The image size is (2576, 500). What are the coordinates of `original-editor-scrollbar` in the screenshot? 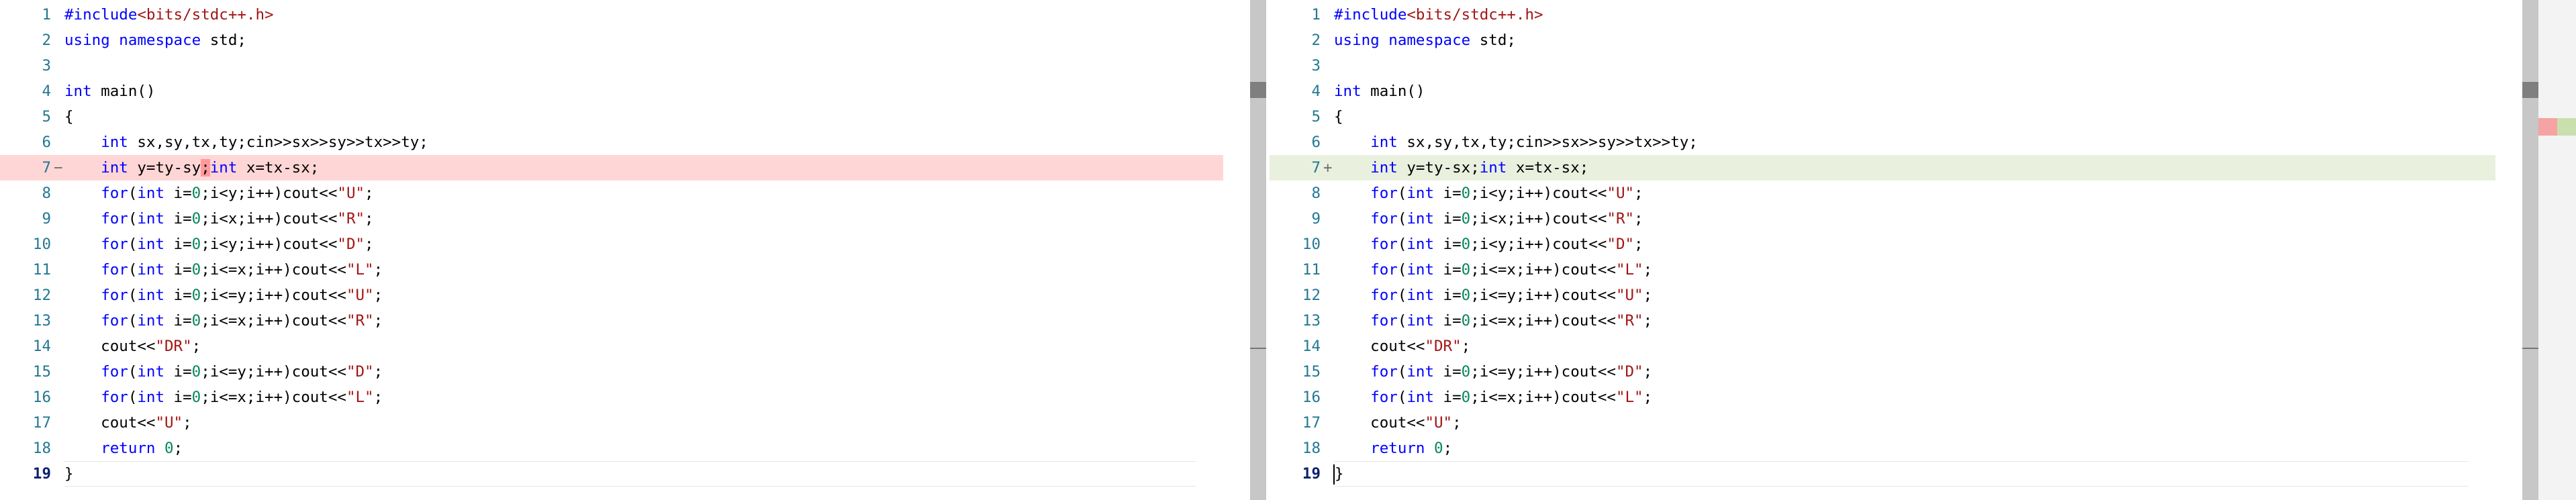 It's located at (1258, 250).